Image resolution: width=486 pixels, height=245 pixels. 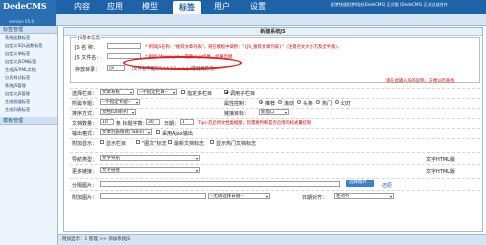 I want to click on breadcrumb: 附加显示：1 管理 >> 添加系统JS, so click(x=272, y=239).